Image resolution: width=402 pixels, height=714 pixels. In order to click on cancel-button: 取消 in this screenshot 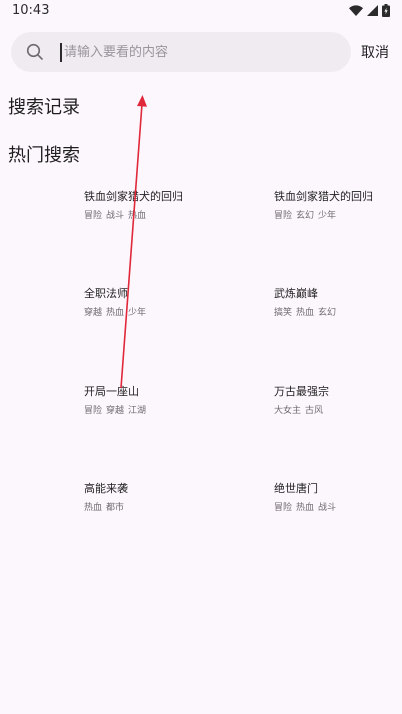, I will do `click(375, 52)`.